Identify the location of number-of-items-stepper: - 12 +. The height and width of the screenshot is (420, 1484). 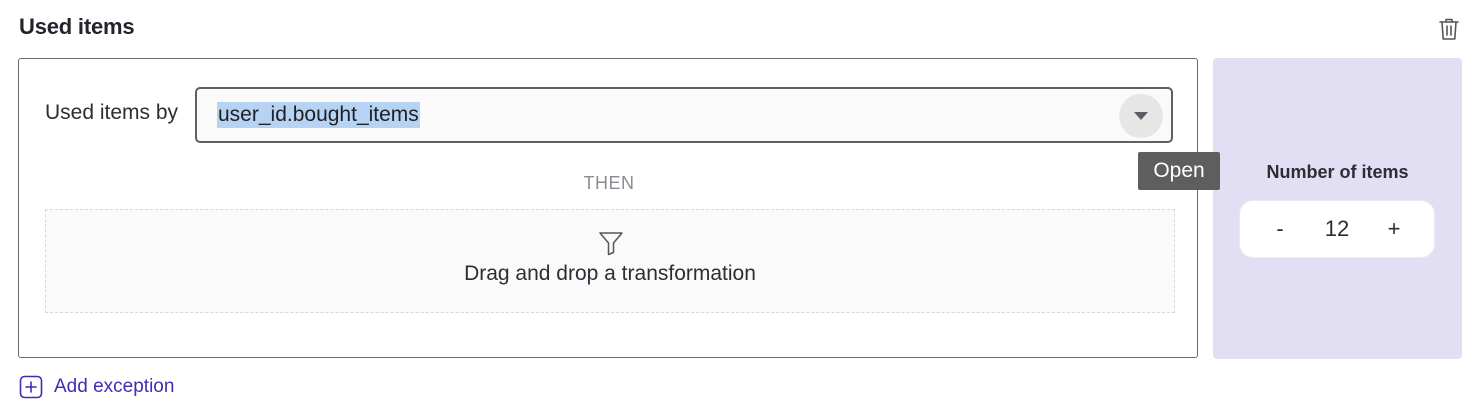
(1337, 229).